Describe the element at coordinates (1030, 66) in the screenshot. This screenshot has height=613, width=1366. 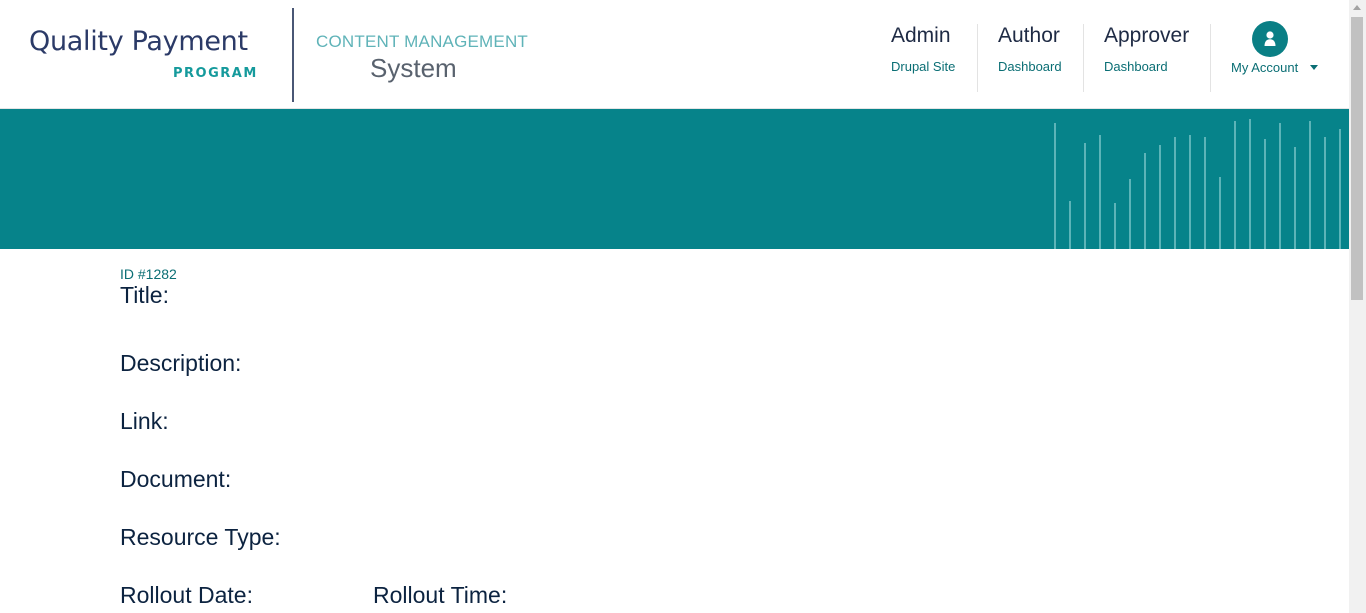
I see `nav-author-sub: Dashboard` at that location.